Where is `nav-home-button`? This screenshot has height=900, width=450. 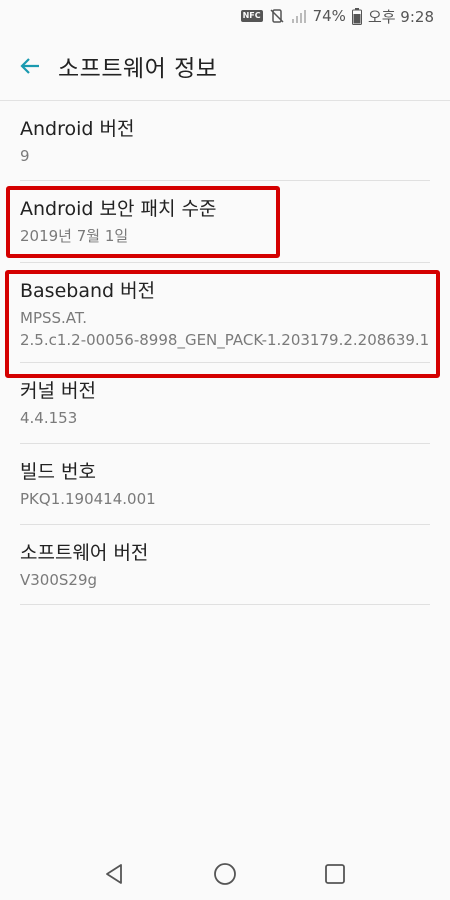 nav-home-button is located at coordinates (225, 874).